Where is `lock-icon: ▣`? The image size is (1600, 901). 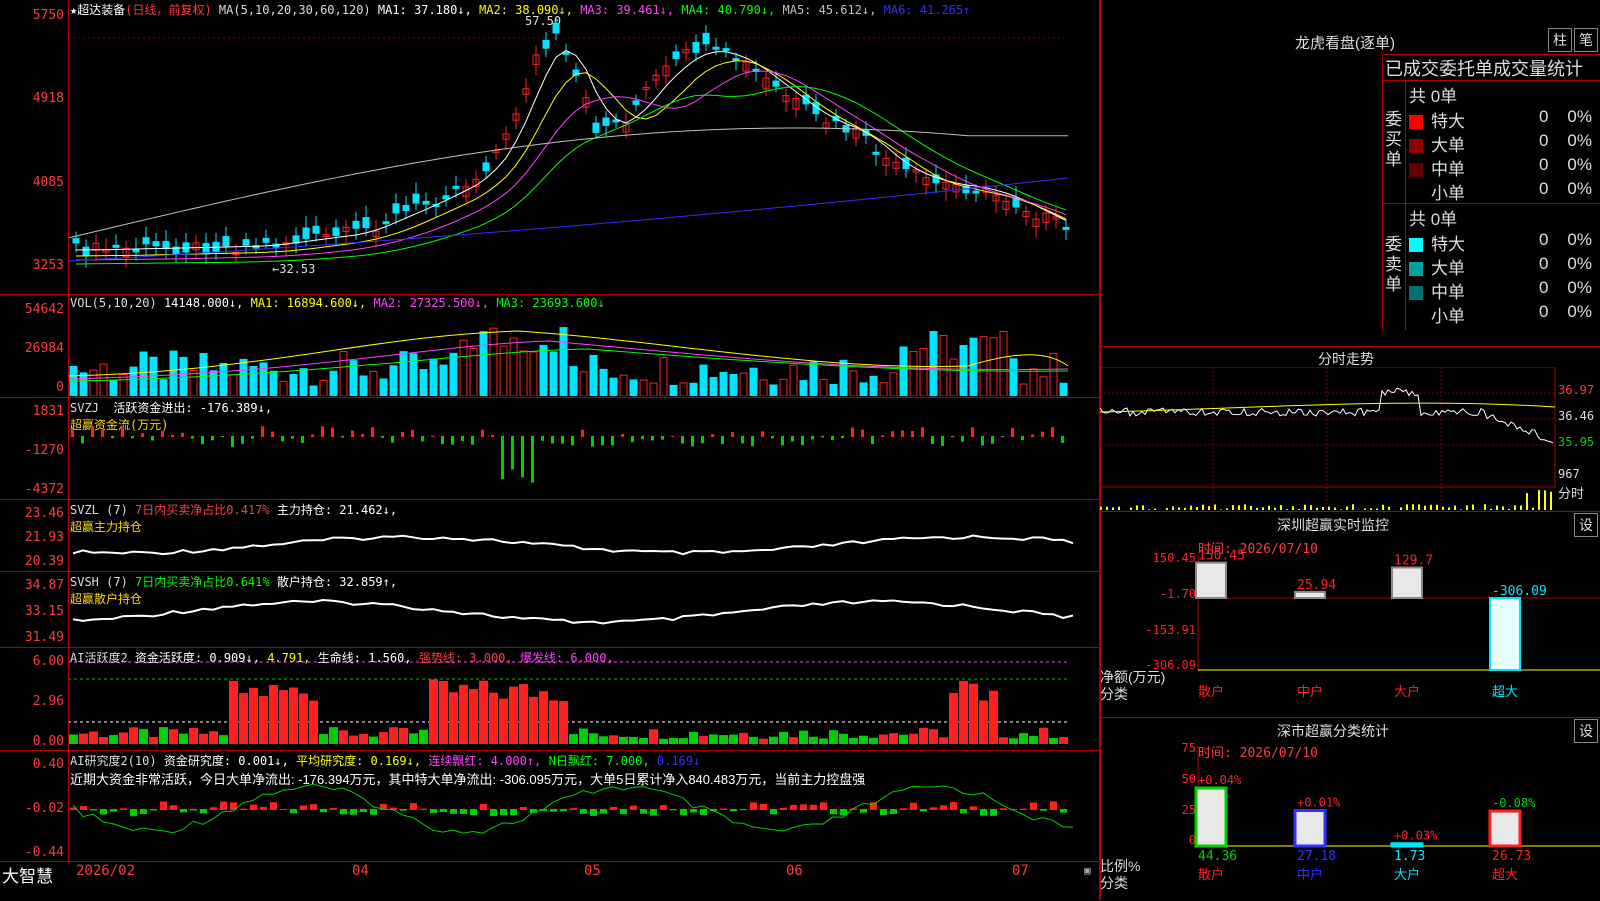 lock-icon: ▣ is located at coordinates (1087, 870).